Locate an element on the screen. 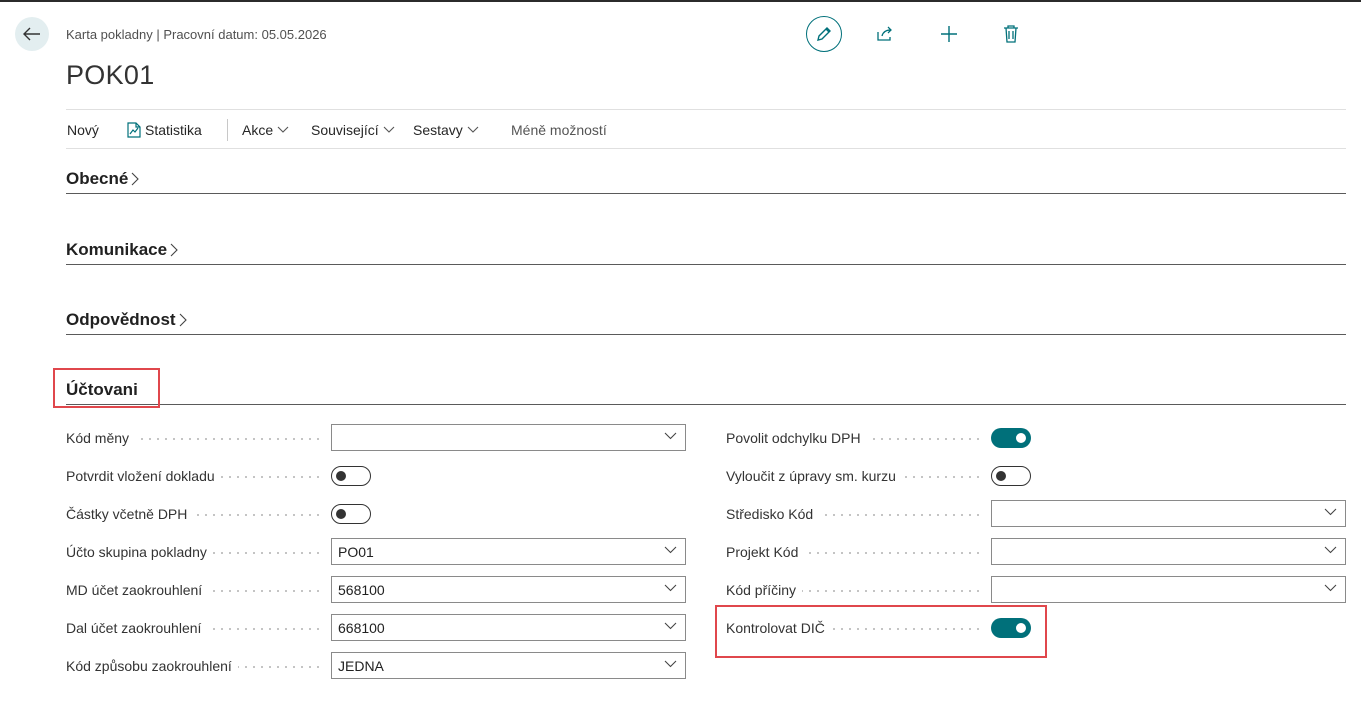 Image resolution: width=1361 pixels, height=720 pixels. allow-vat-difference-toggle is located at coordinates (1011, 438).